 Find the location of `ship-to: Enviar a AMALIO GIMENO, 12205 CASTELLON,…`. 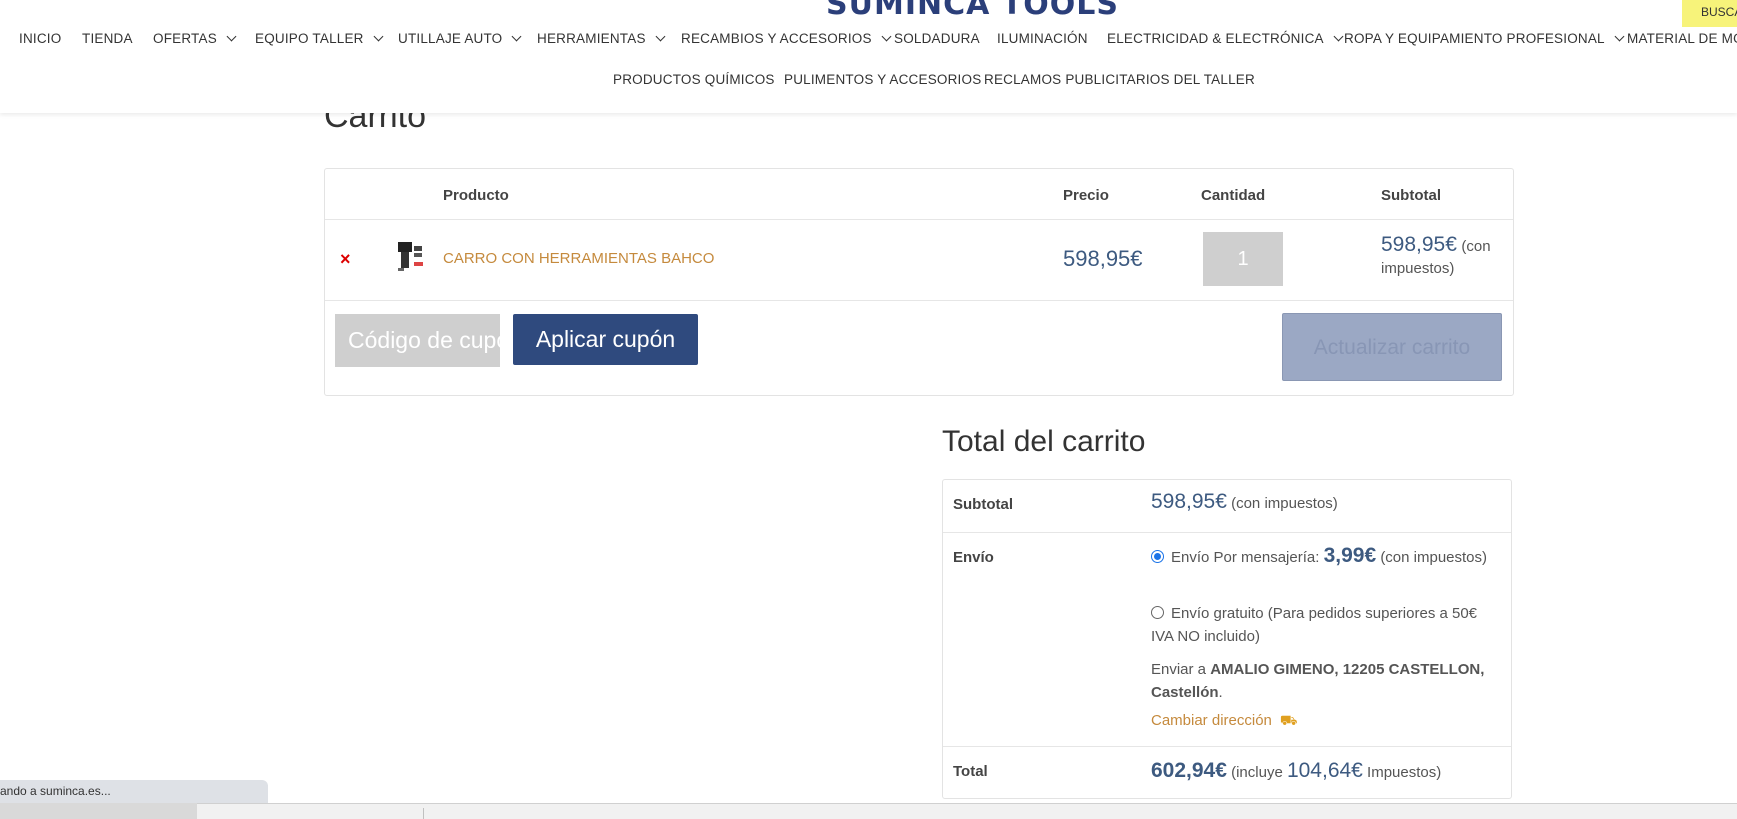

ship-to: Enviar a AMALIO GIMENO, 12205 CASTELLON,… is located at coordinates (1318, 681).